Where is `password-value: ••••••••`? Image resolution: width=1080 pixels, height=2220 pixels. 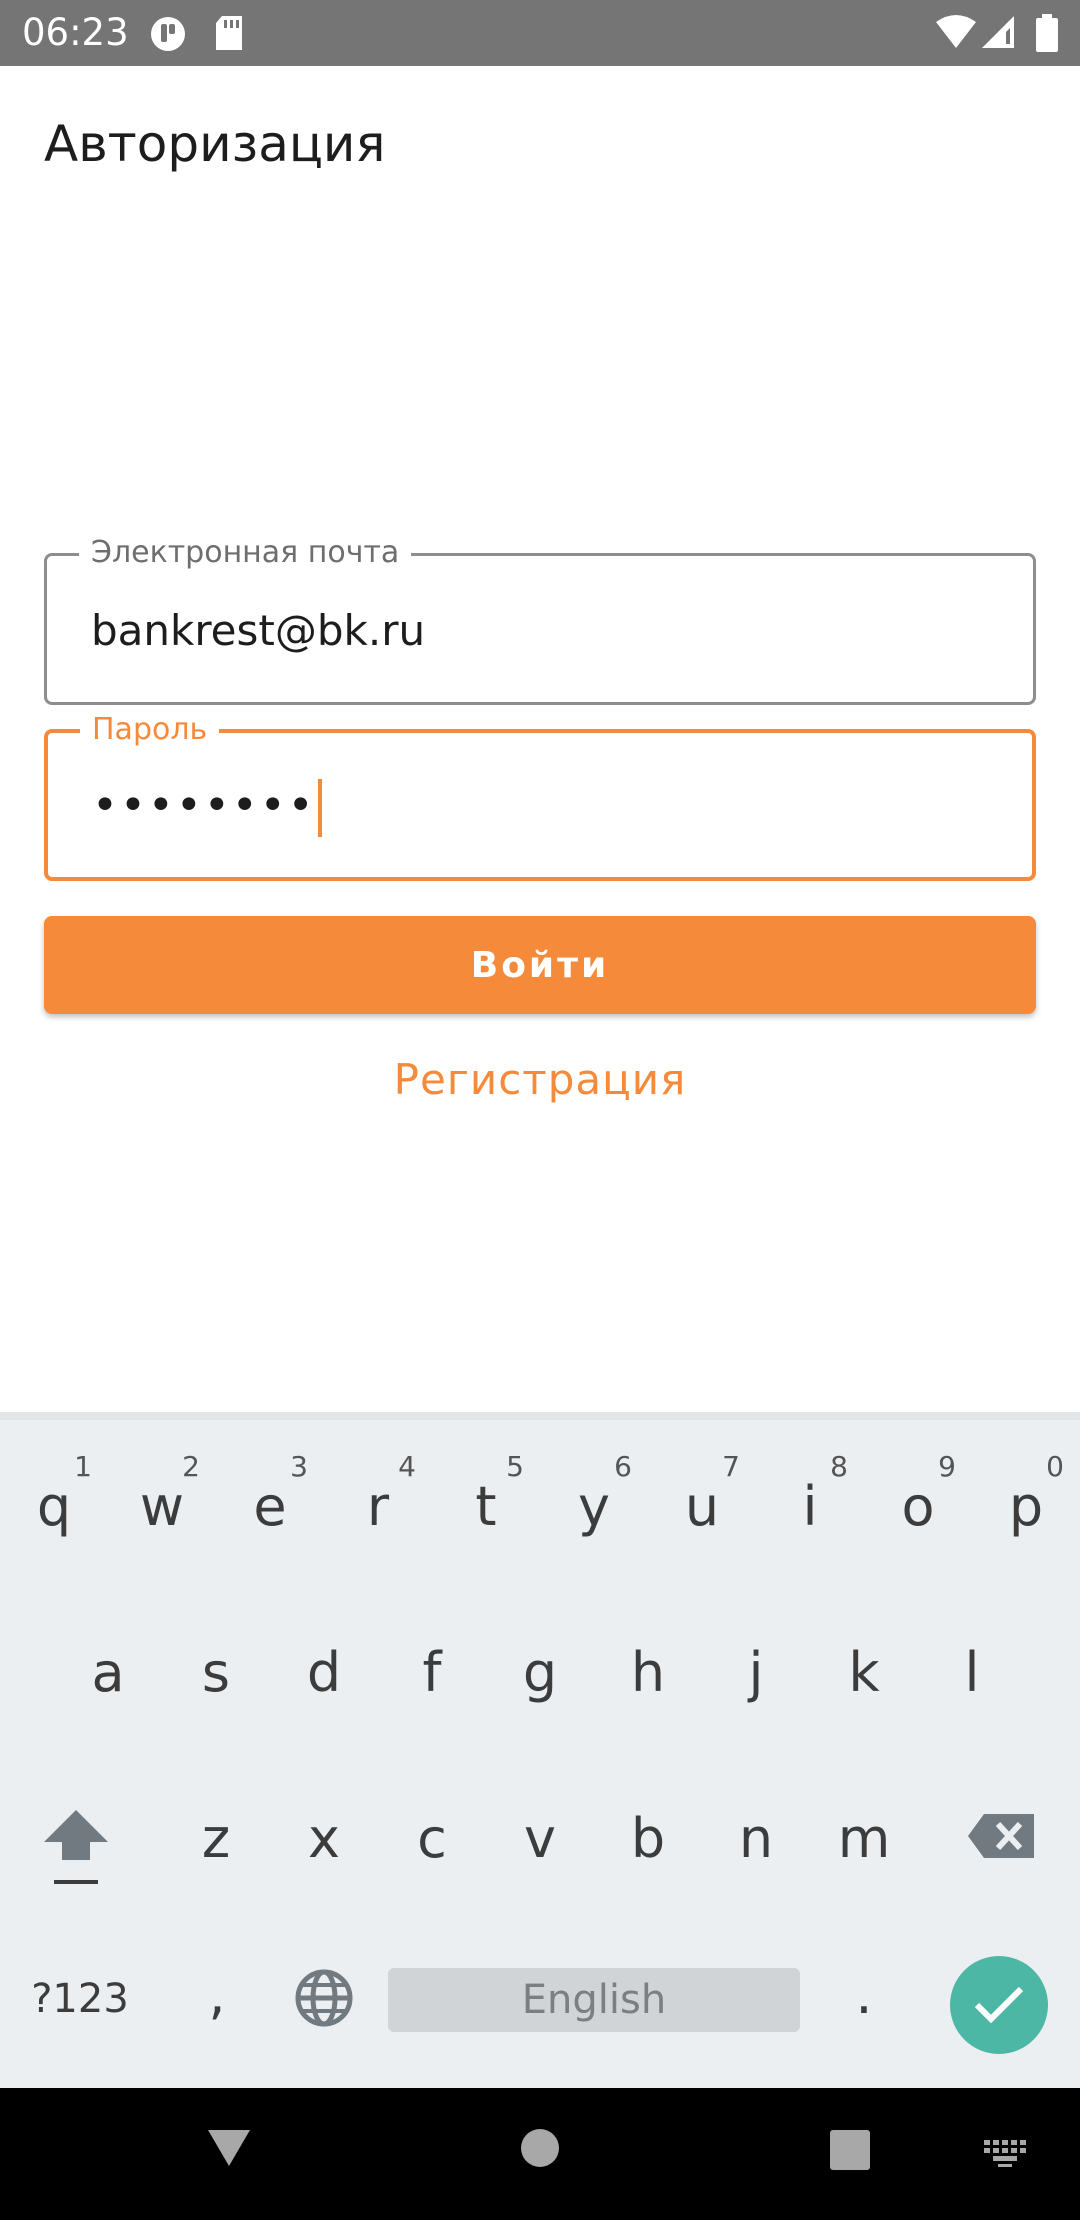
password-value: •••••••• is located at coordinates (207, 808).